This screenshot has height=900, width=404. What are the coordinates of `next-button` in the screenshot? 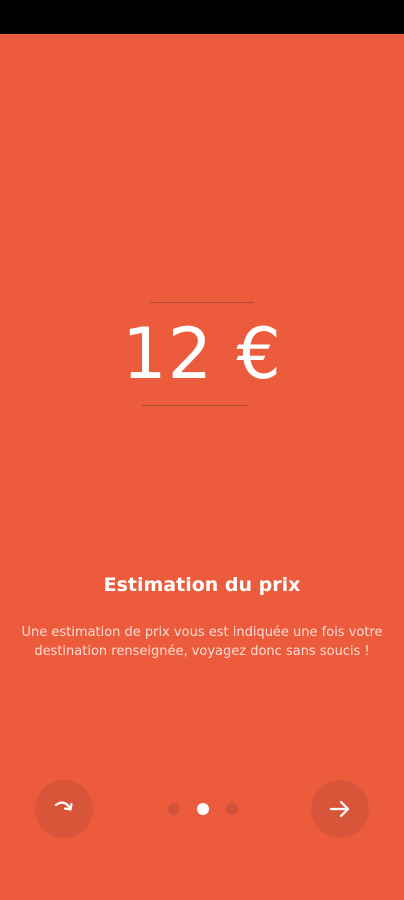 It's located at (340, 809).